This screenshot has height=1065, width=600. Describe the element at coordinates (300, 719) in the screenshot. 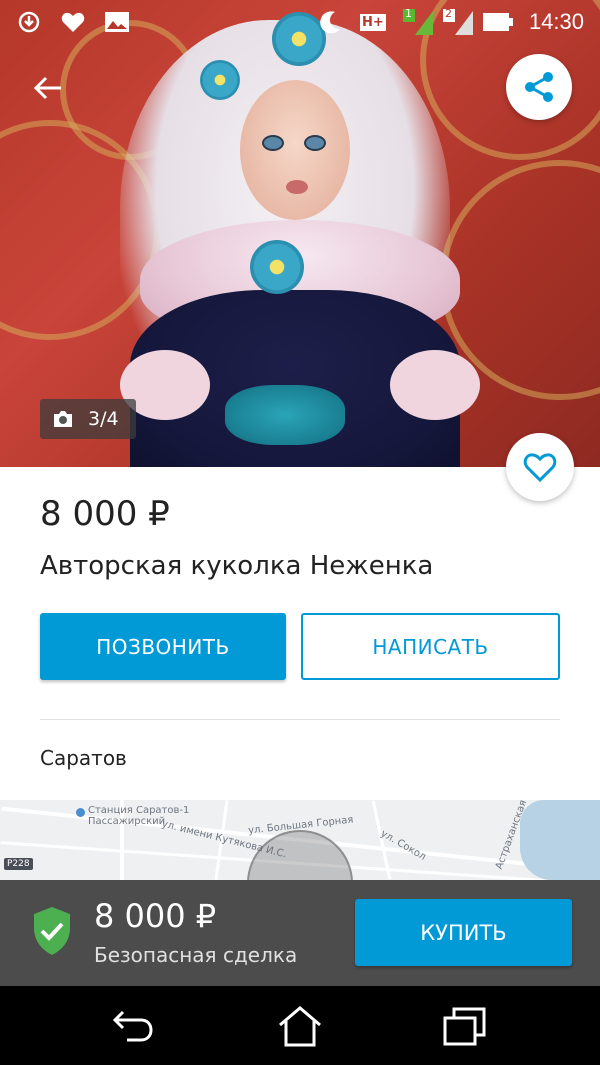

I see `divider` at that location.